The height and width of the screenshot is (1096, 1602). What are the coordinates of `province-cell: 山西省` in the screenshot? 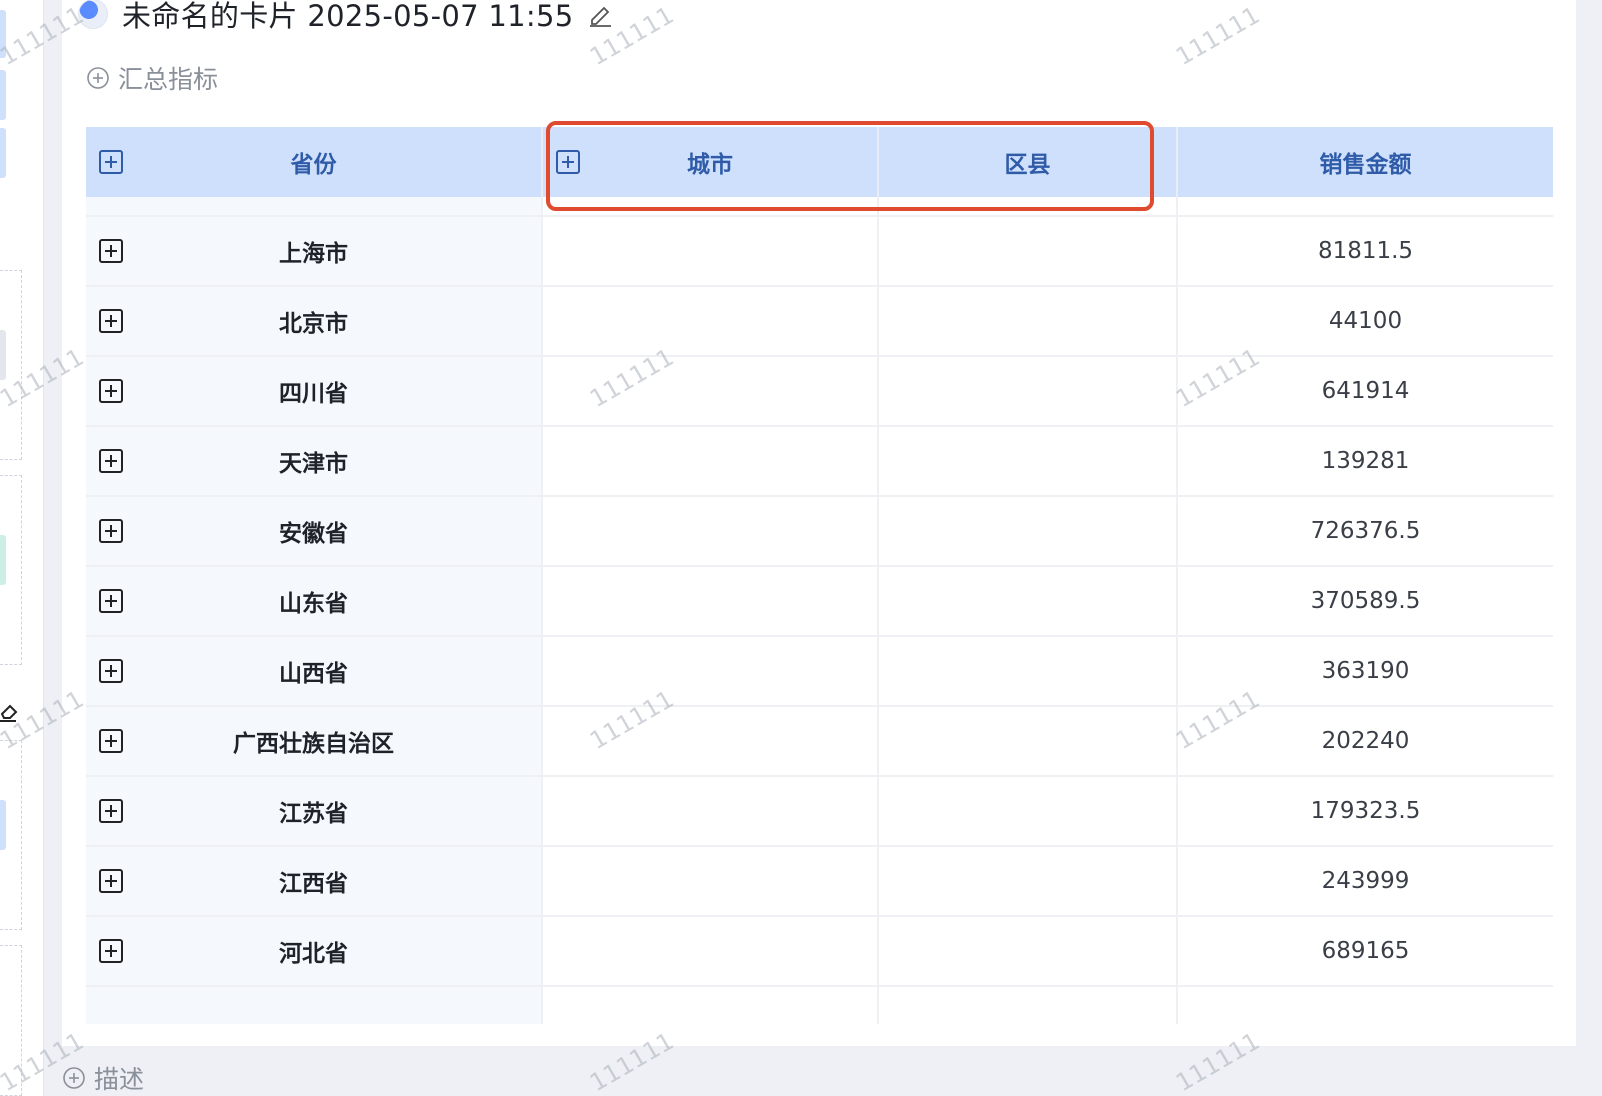 It's located at (314, 671).